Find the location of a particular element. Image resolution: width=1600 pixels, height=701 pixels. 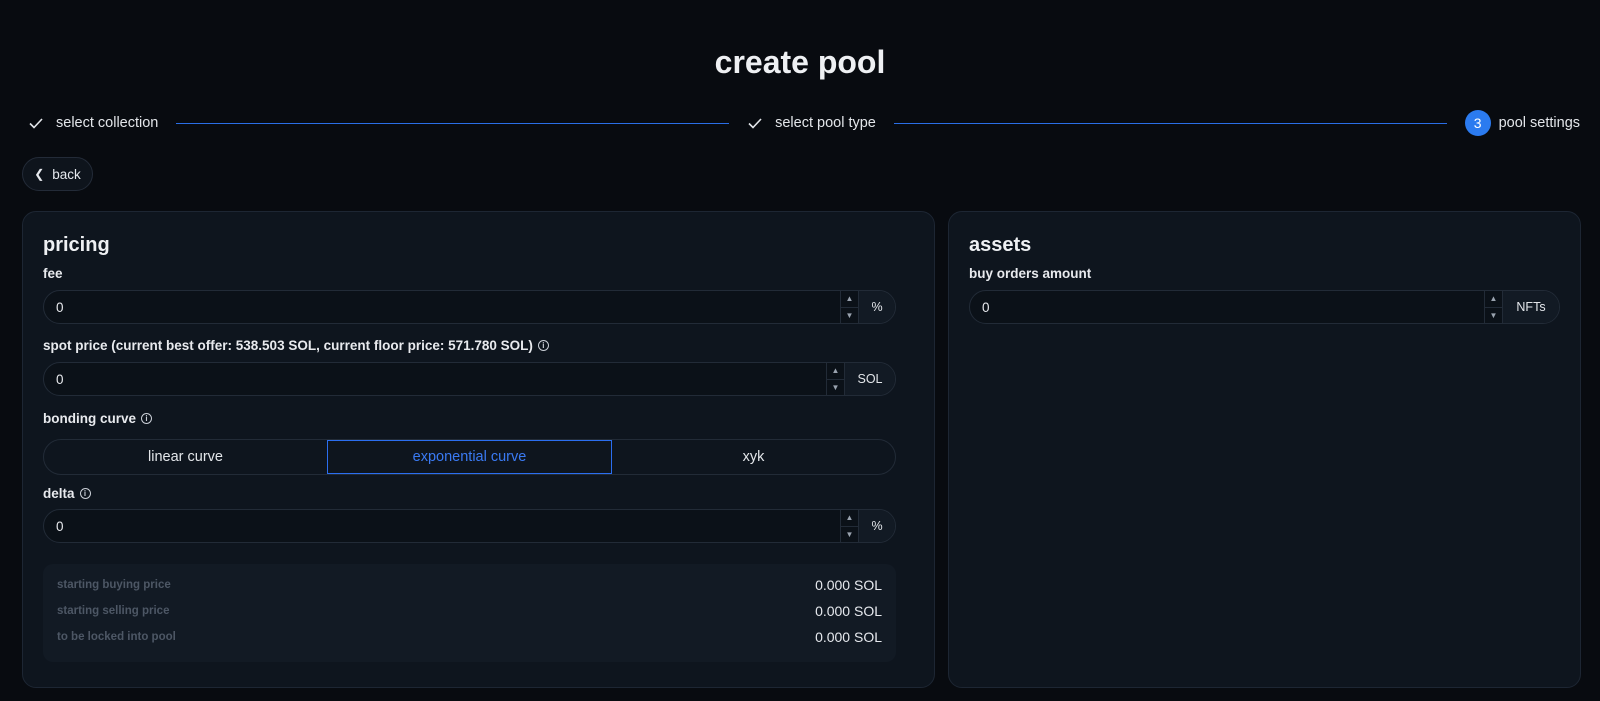

spot-price-input: ▲ ▼ SOL is located at coordinates (469, 379).